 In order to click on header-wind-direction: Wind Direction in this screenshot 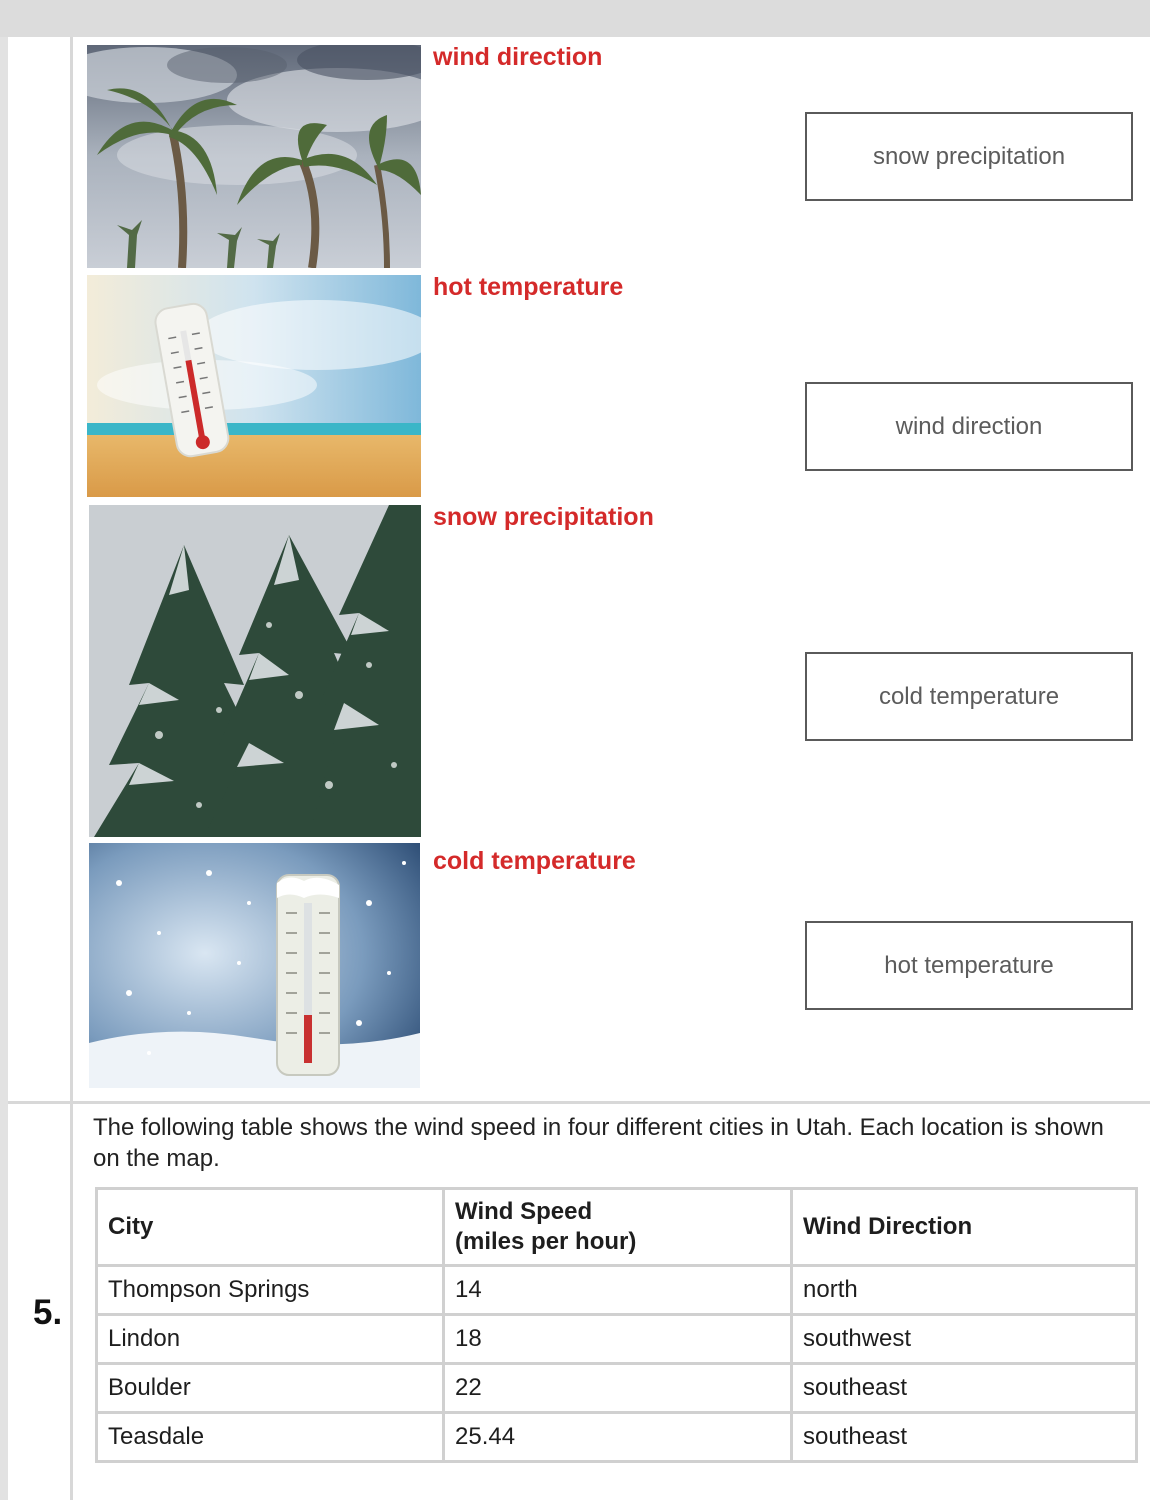, I will do `click(964, 1227)`.